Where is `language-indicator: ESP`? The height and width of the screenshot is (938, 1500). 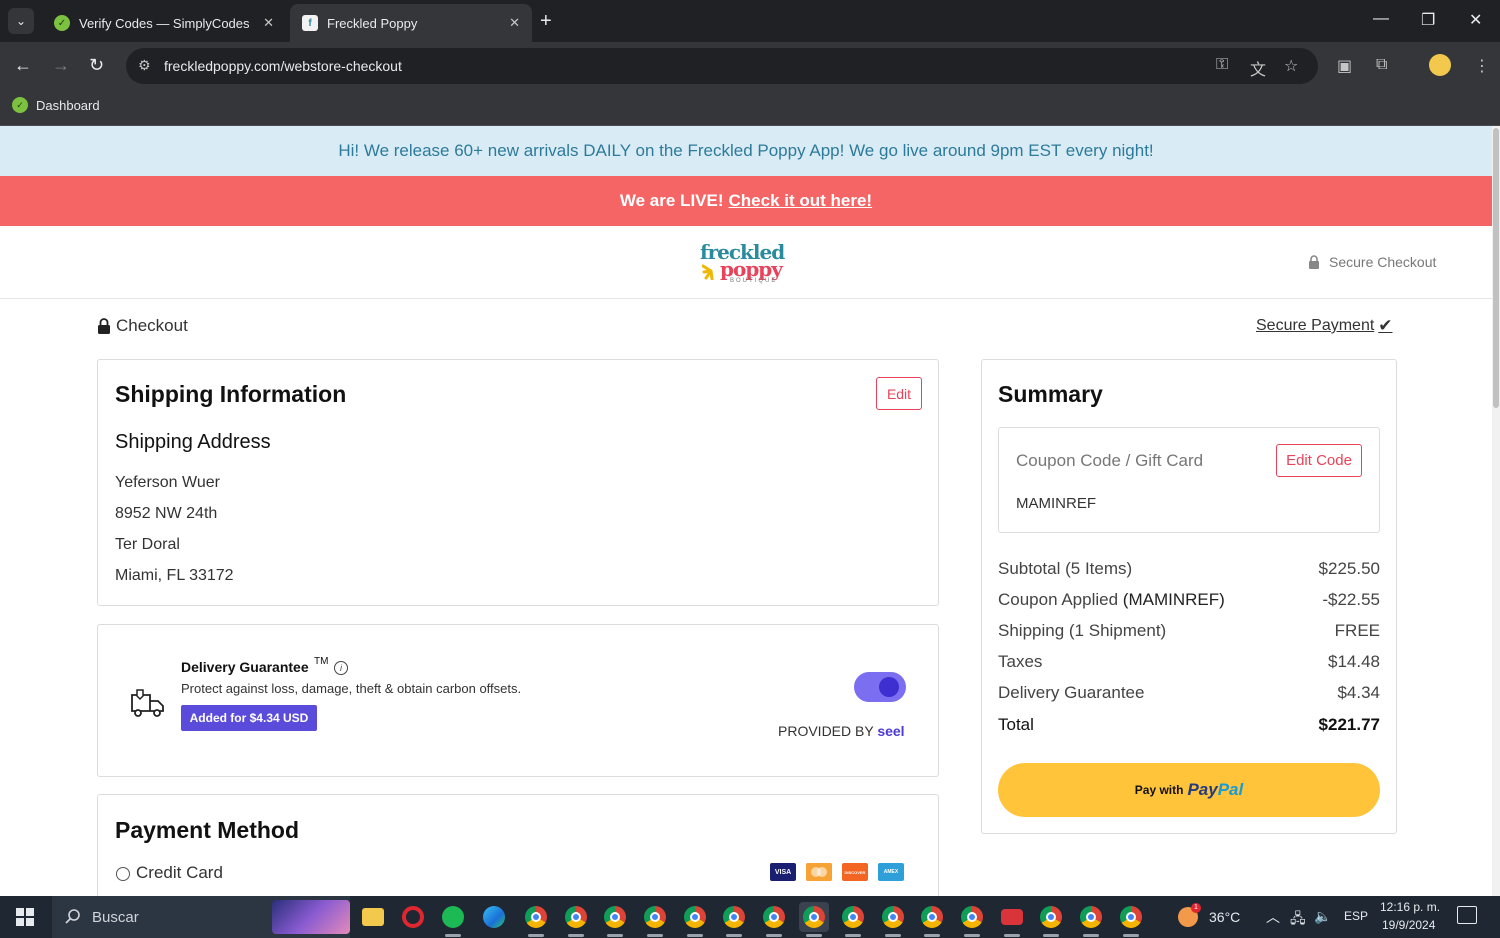
language-indicator: ESP is located at coordinates (1356, 916).